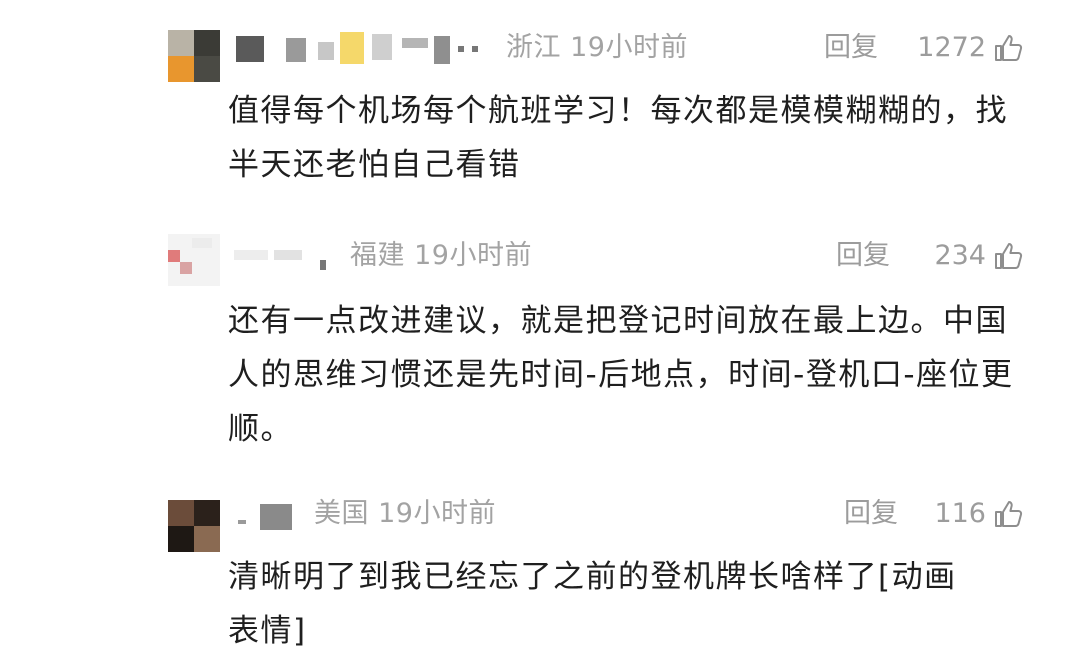  I want to click on like-count: 234, so click(960, 255).